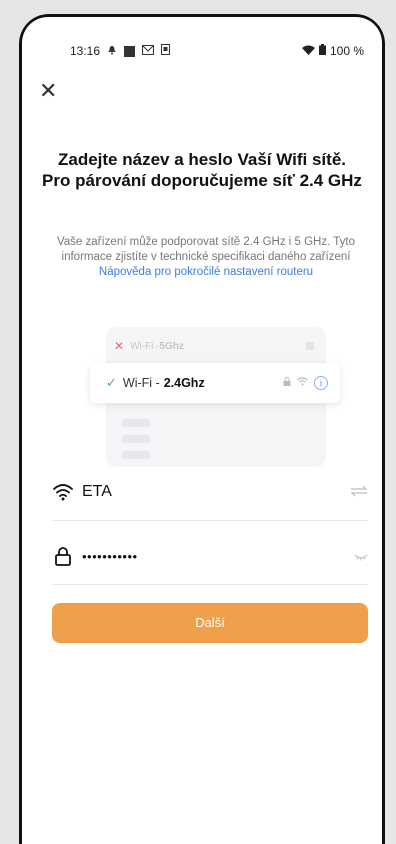 The width and height of the screenshot is (396, 844). Describe the element at coordinates (145, 346) in the screenshot. I see `wifi-5ghz-prefix: Wi-Fi -` at that location.